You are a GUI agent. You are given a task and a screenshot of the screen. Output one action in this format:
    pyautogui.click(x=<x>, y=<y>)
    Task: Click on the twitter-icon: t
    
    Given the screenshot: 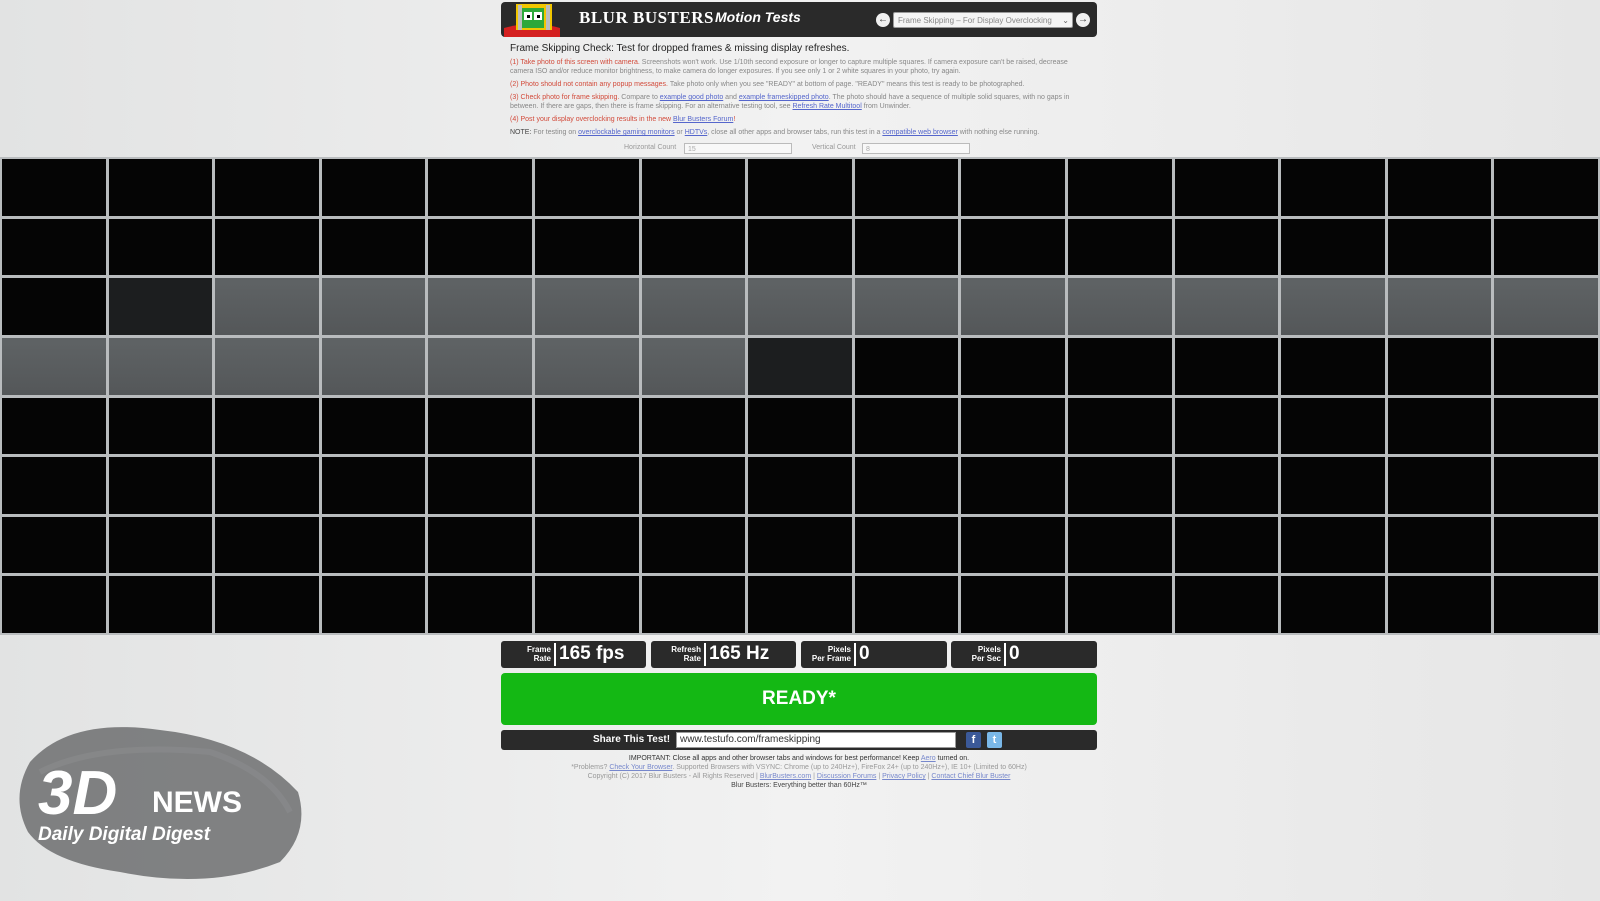 What is the action you would take?
    pyautogui.click(x=994, y=740)
    